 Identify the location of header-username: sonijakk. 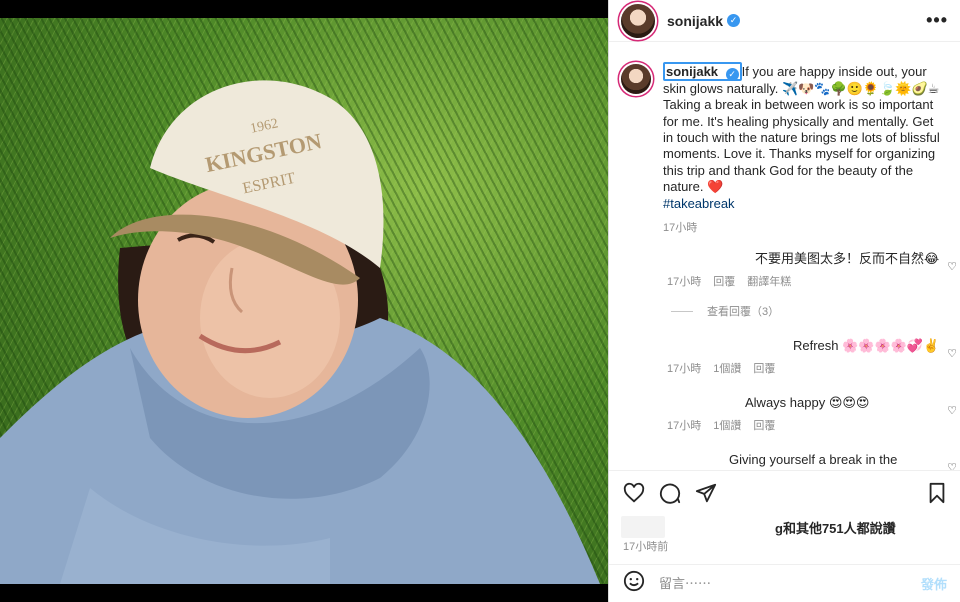
(695, 21).